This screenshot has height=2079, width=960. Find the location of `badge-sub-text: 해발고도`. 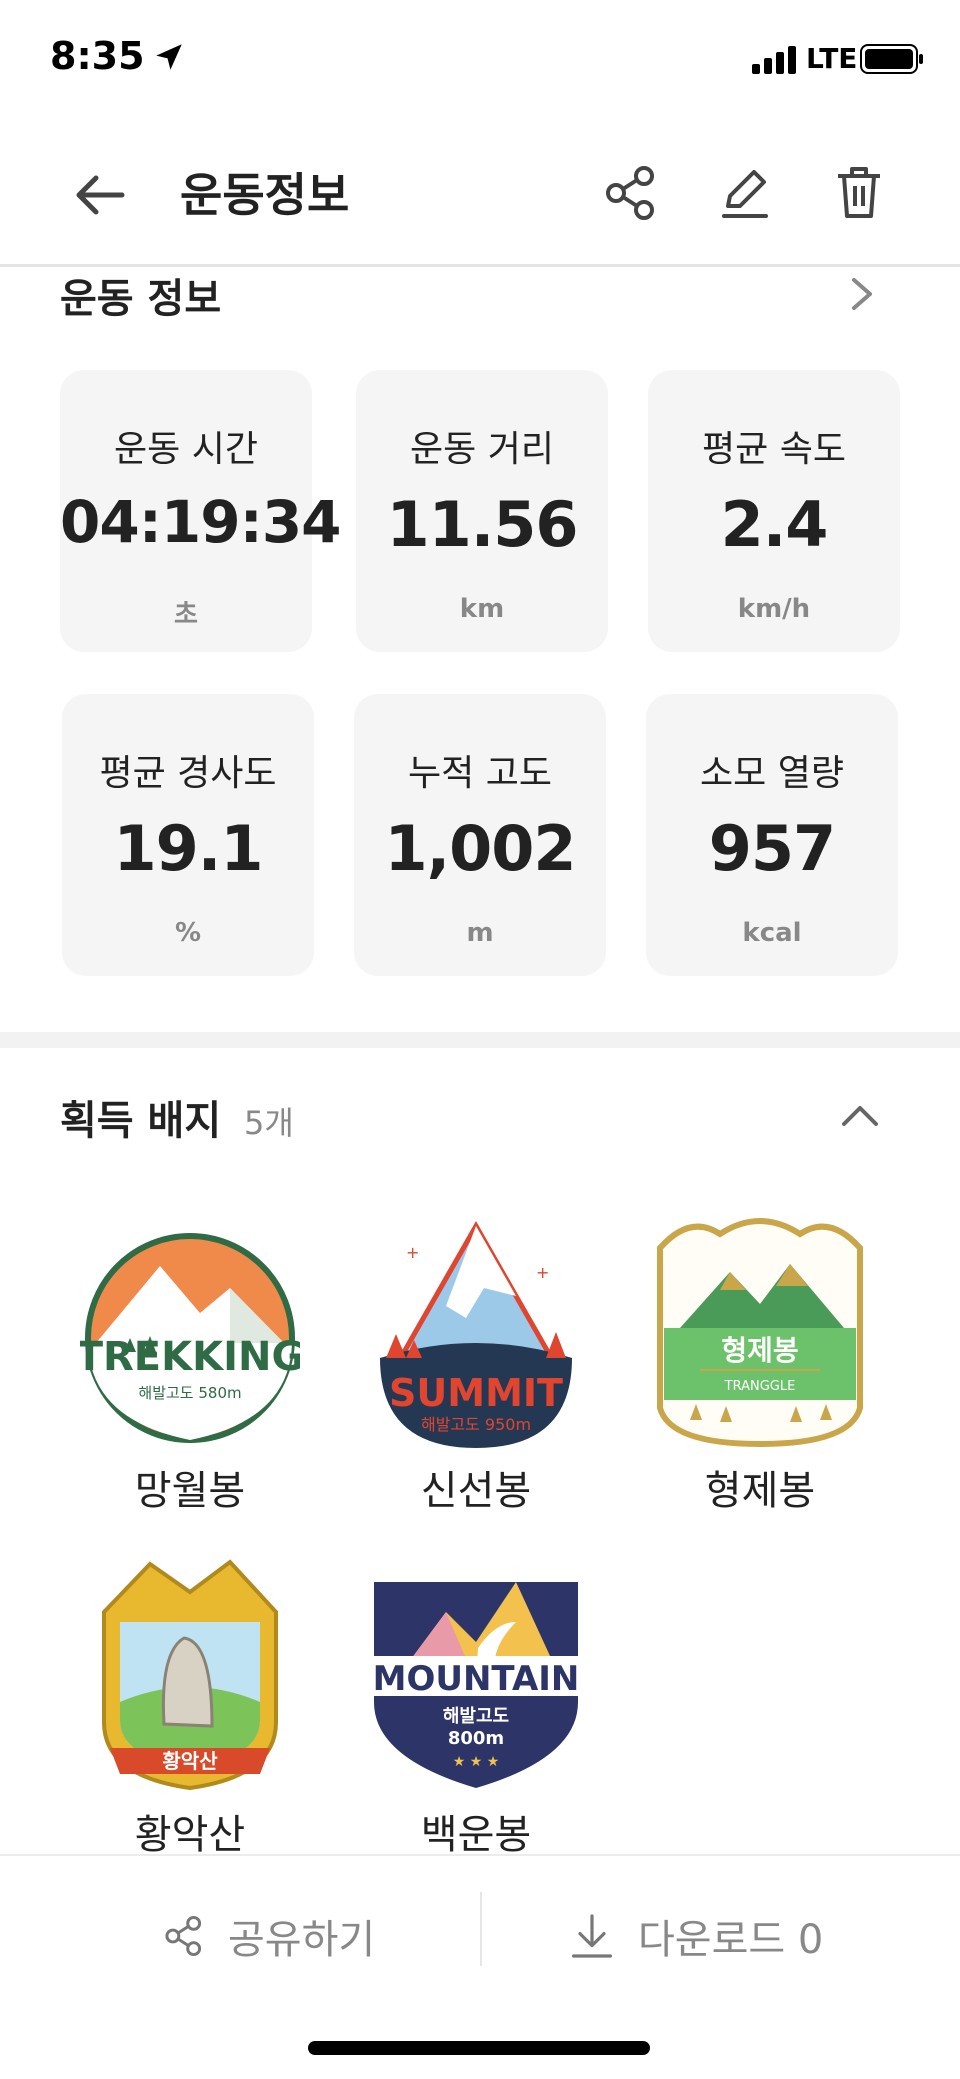

badge-sub-text: 해발고도 is located at coordinates (476, 1716).